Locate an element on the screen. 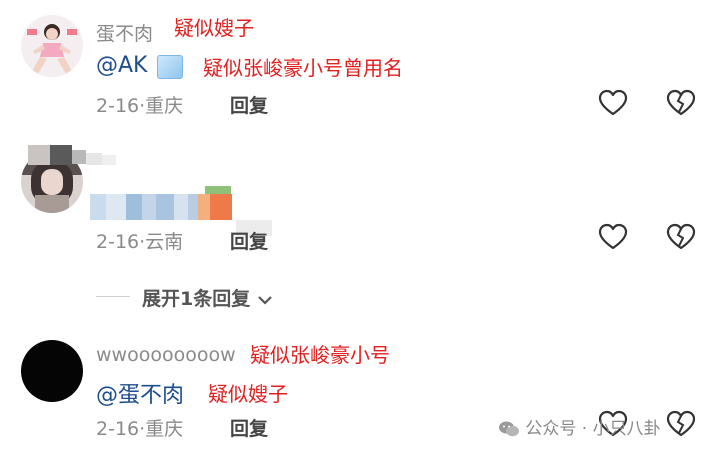  expand-replies-button: 展开1条回复 is located at coordinates (207, 297).